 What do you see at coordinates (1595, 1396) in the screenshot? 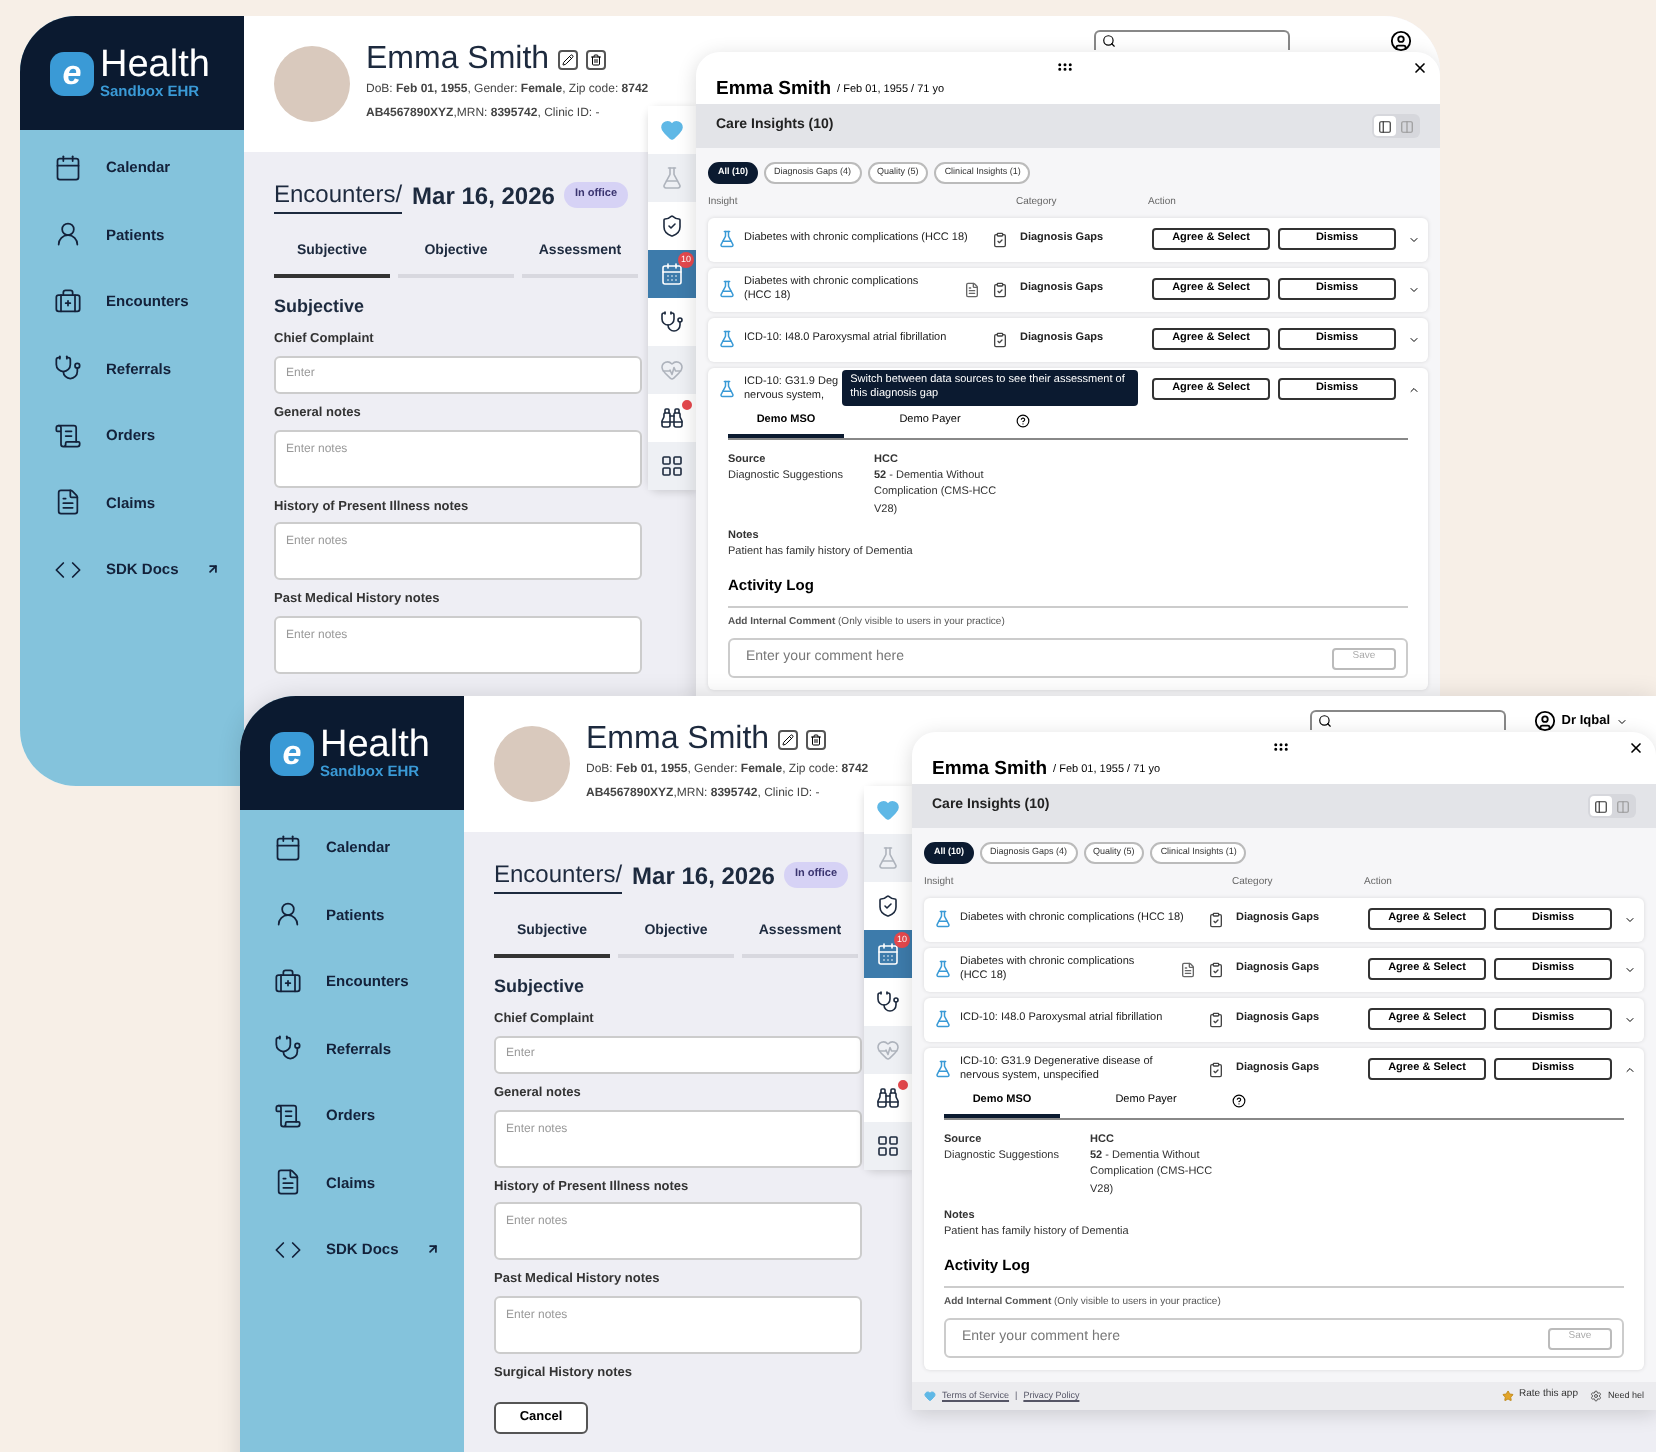
I see `gear-icon` at bounding box center [1595, 1396].